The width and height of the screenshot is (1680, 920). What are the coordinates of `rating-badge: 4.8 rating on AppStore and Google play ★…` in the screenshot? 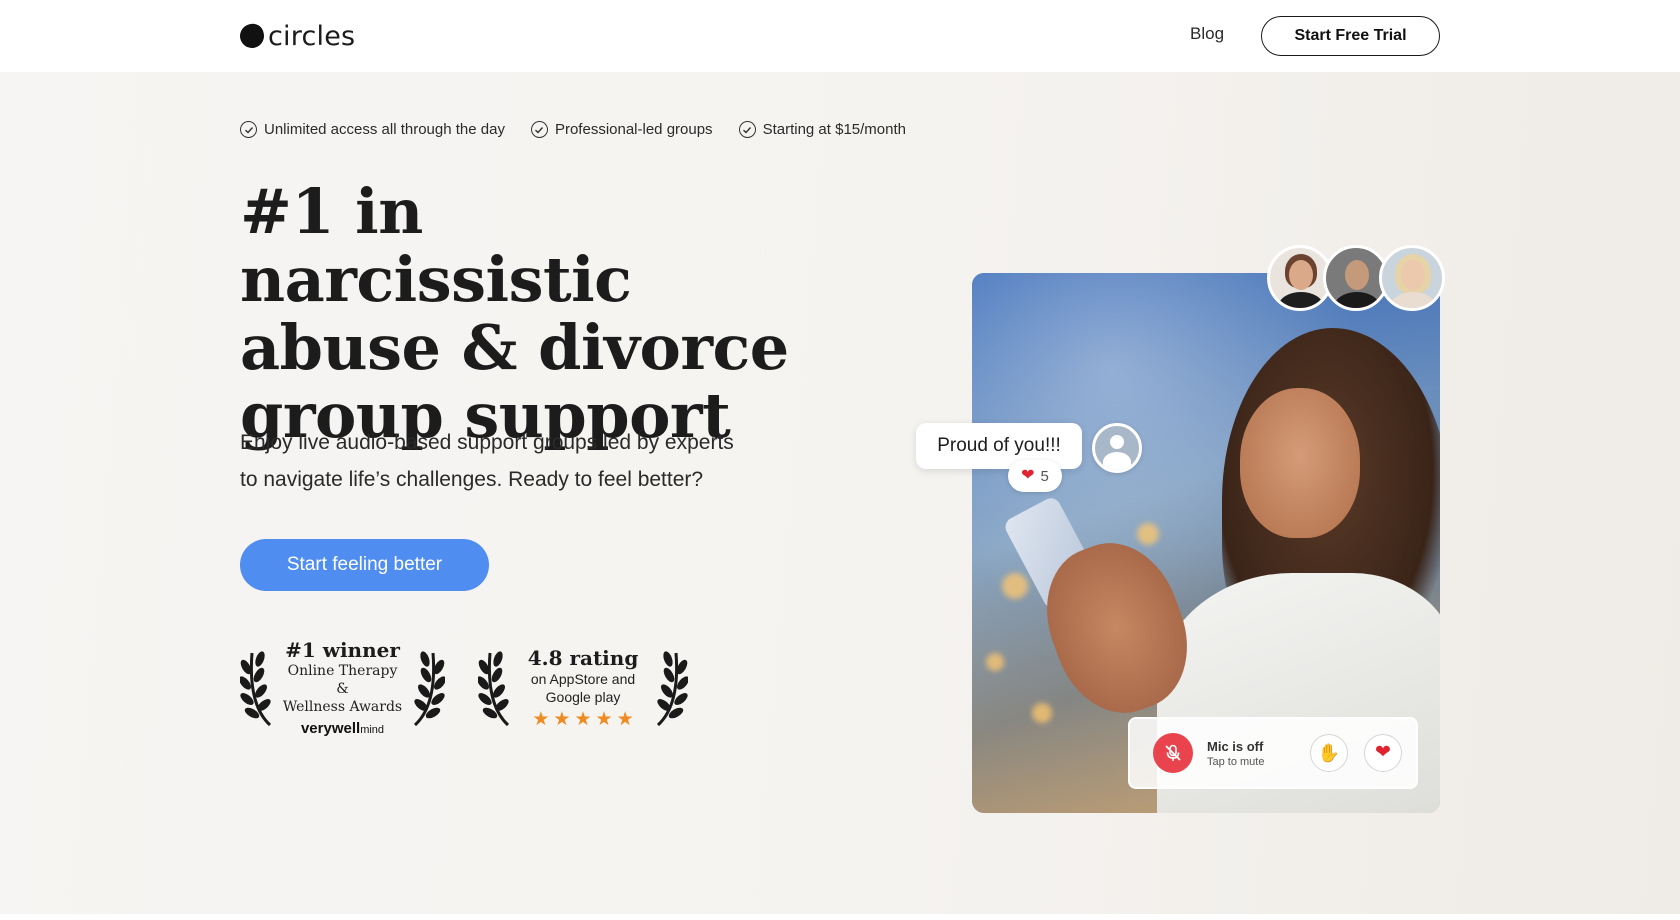 It's located at (583, 687).